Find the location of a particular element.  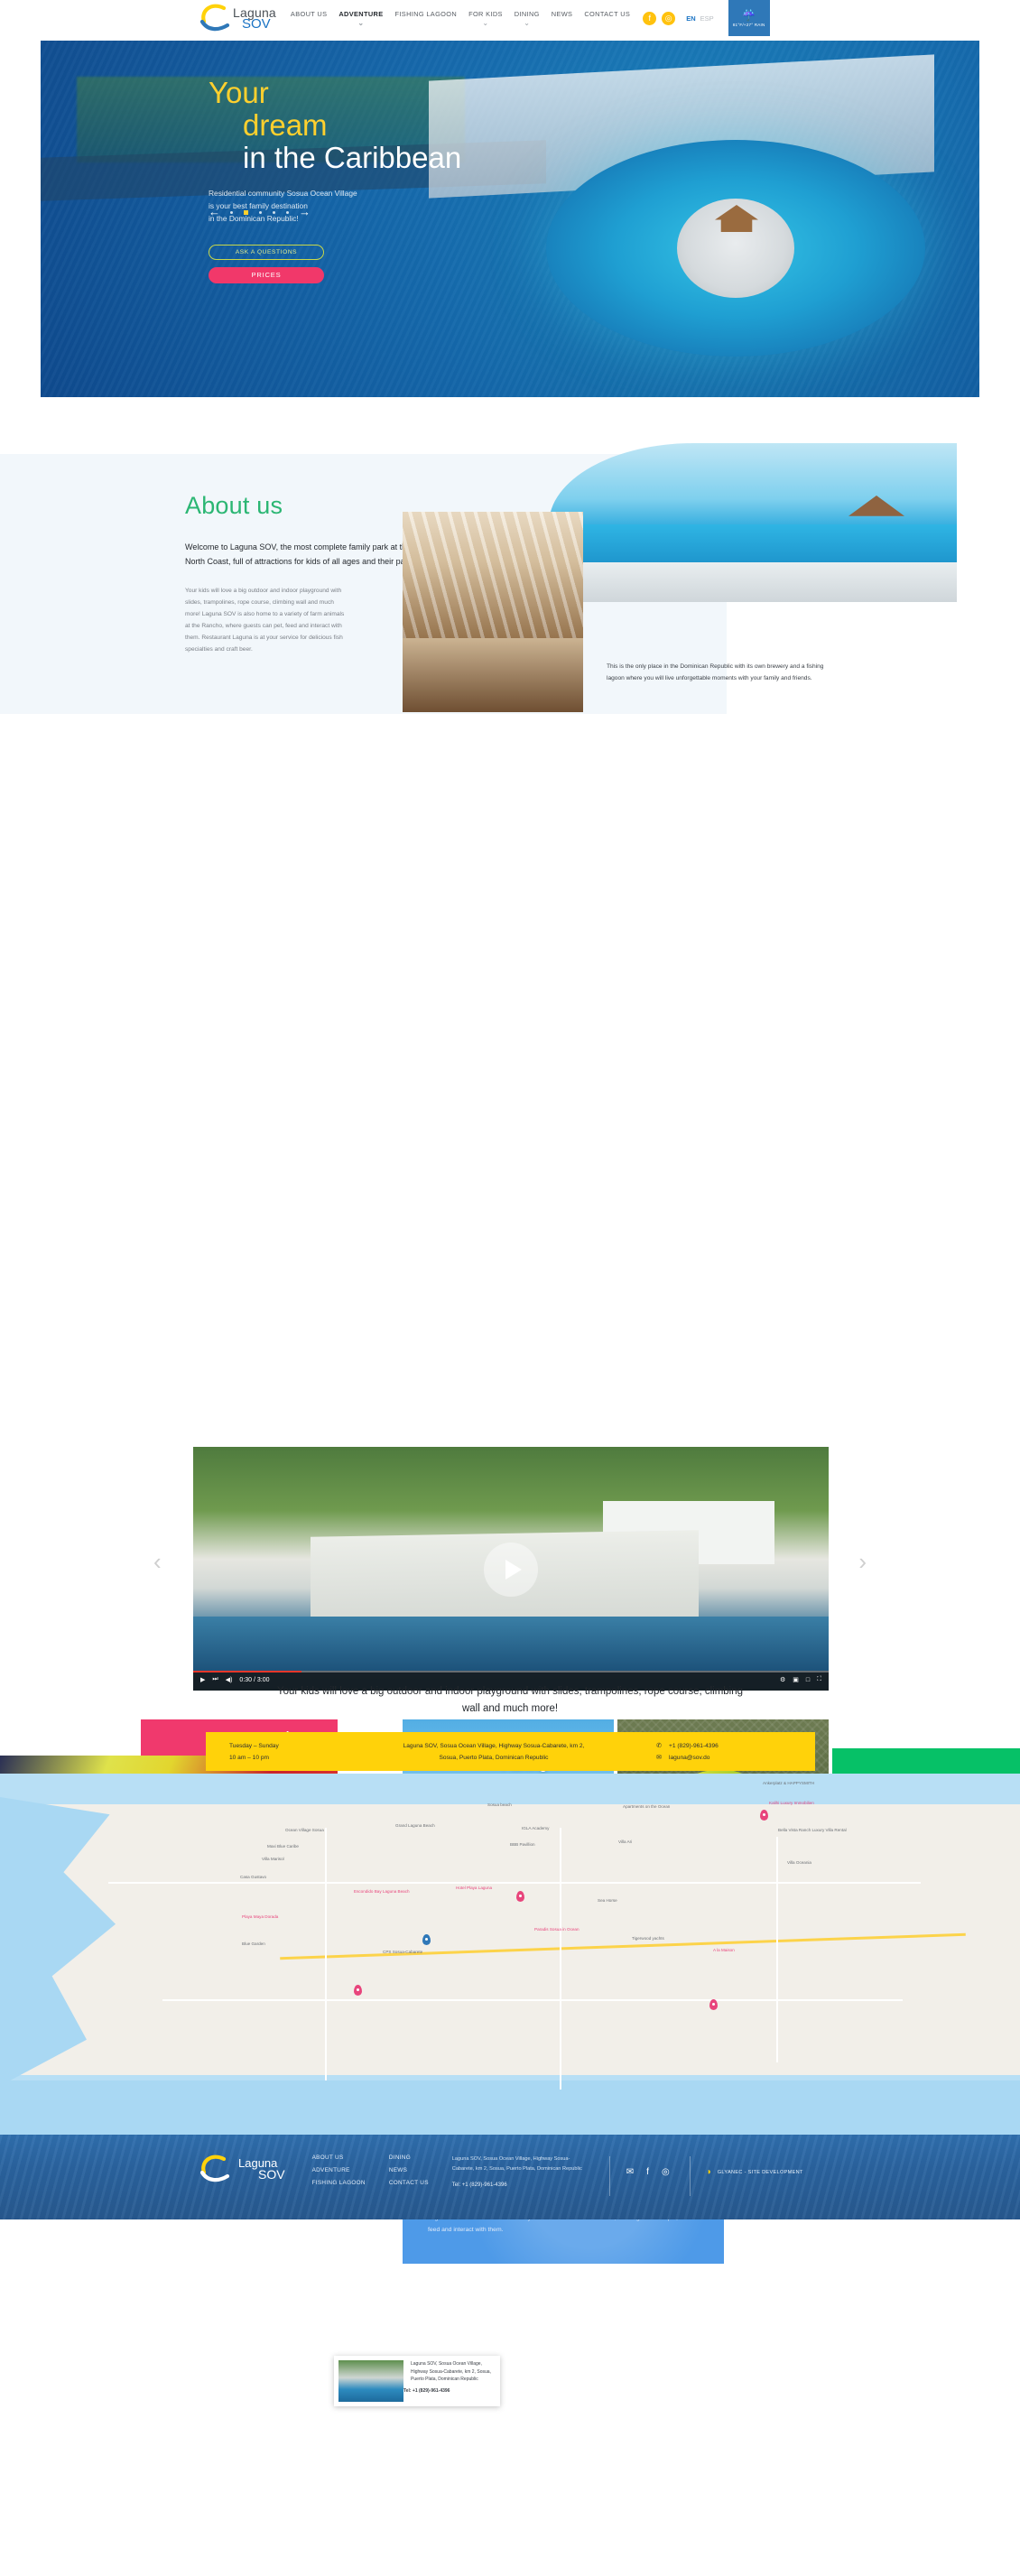

footer-developer-credit: ◗ GLYANEC - SITE DEVELOPMENT is located at coordinates (755, 2172).